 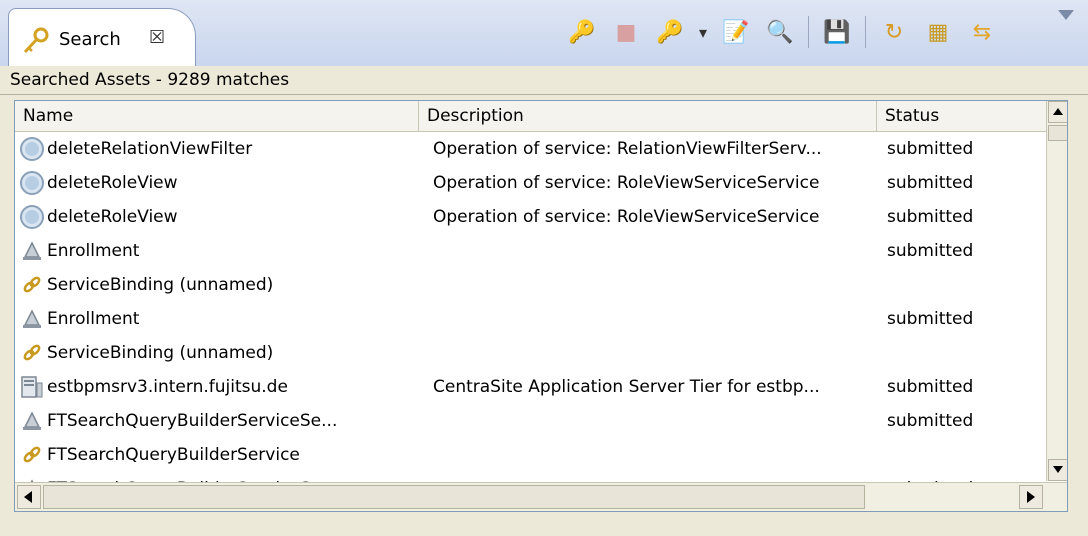 I want to click on results-count-text: Searched Assets - 9289 matches, so click(x=150, y=80).